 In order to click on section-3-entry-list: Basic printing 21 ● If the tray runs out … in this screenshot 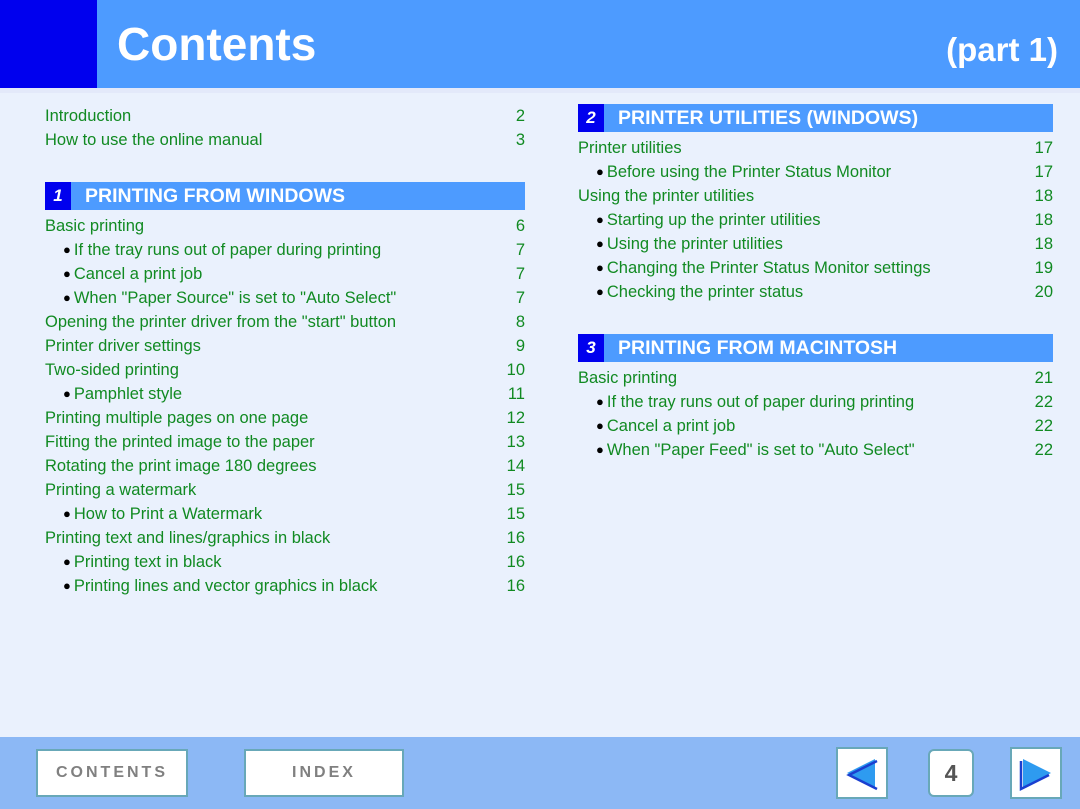, I will do `click(815, 414)`.